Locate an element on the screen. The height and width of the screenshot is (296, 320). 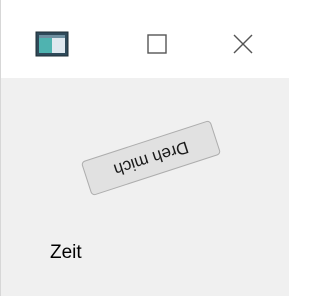
close-button is located at coordinates (243, 46).